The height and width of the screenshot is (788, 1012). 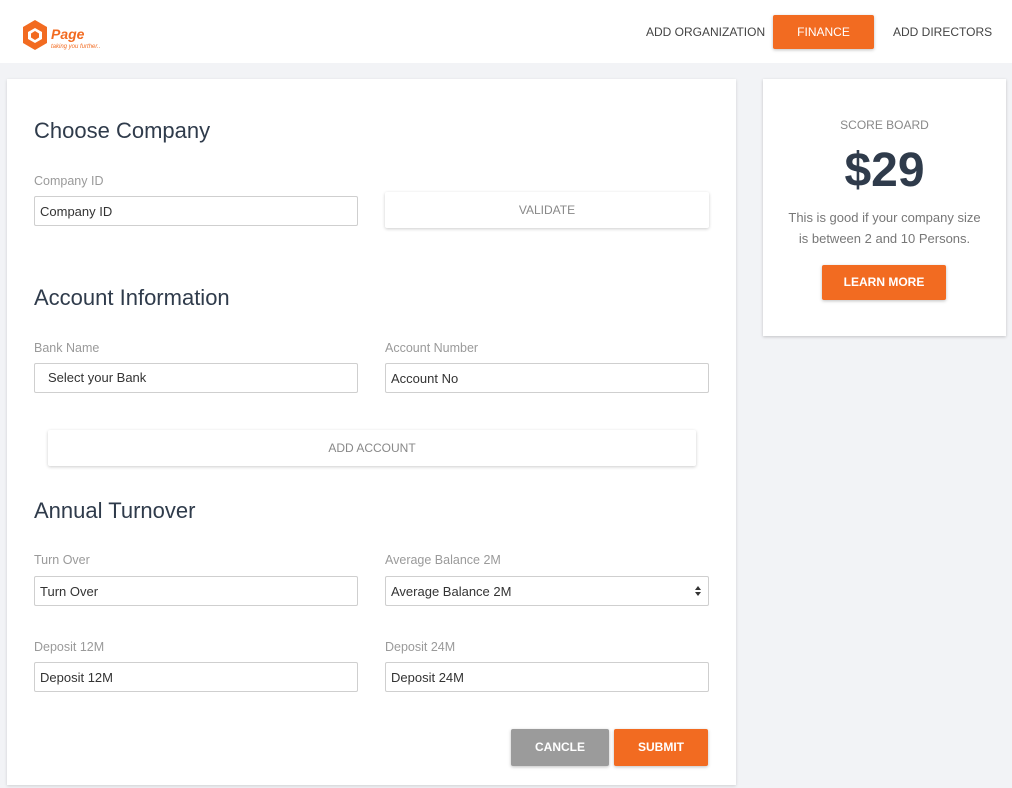 I want to click on cancel-button: CANCLE, so click(x=560, y=747).